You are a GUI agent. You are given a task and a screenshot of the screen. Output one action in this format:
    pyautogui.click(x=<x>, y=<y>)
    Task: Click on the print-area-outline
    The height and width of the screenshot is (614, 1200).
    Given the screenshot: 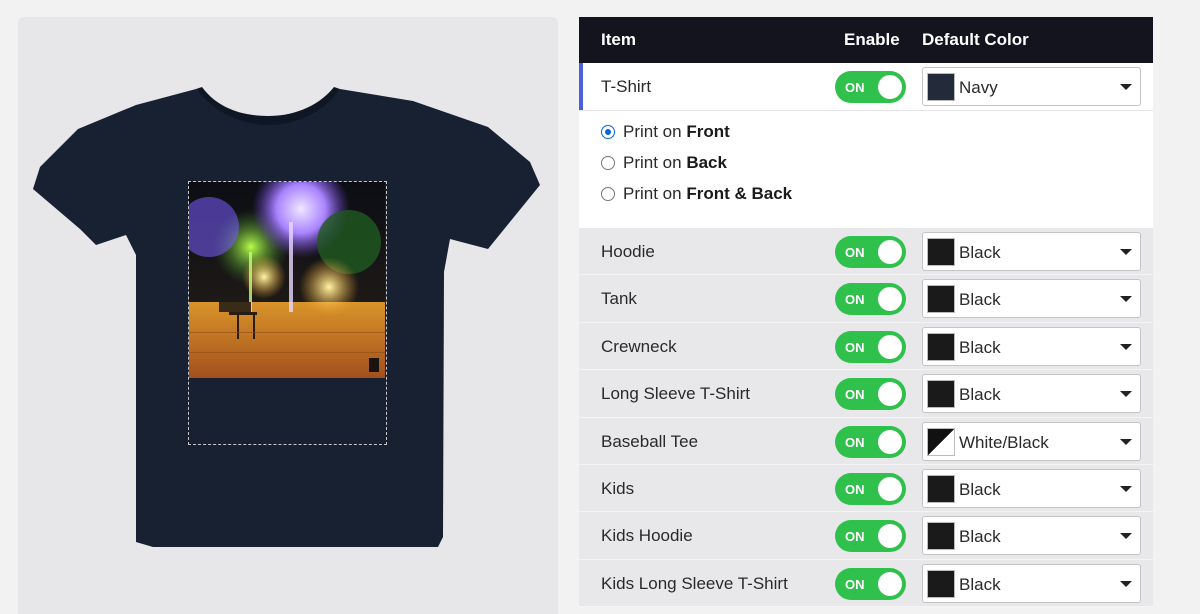 What is the action you would take?
    pyautogui.click(x=287, y=313)
    